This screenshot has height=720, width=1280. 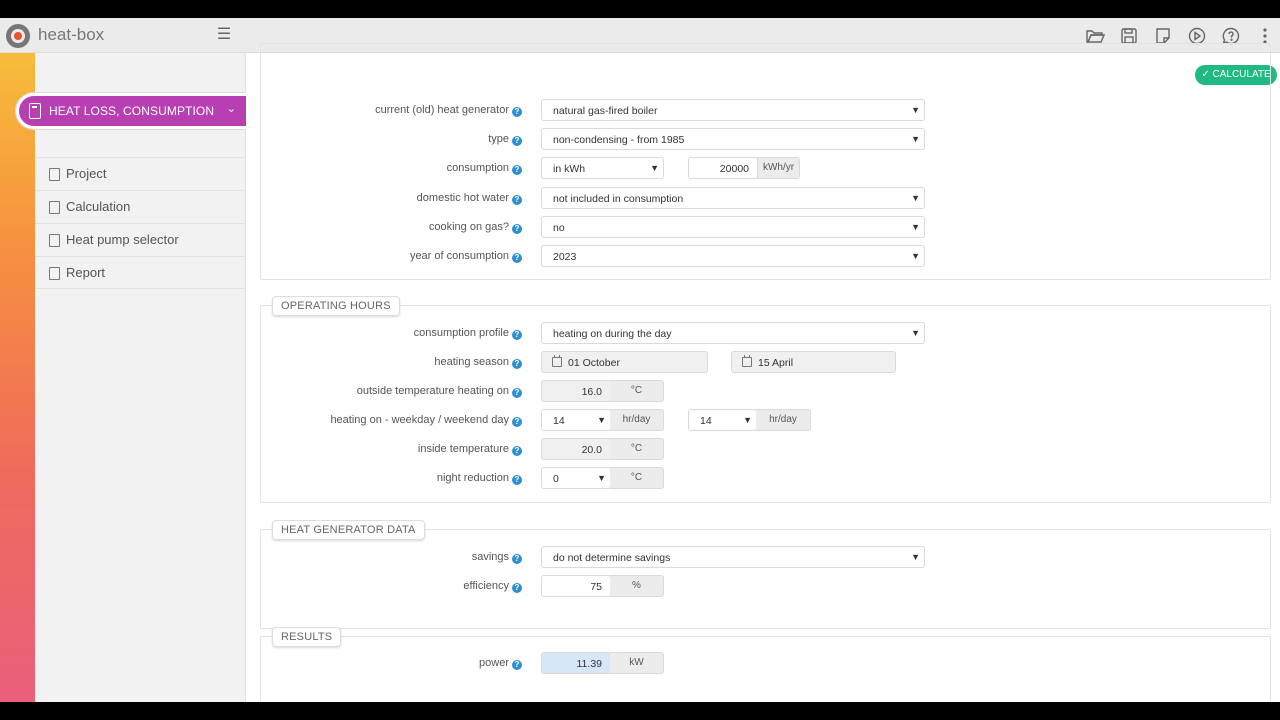 I want to click on results-title: RESULTS, so click(x=307, y=637).